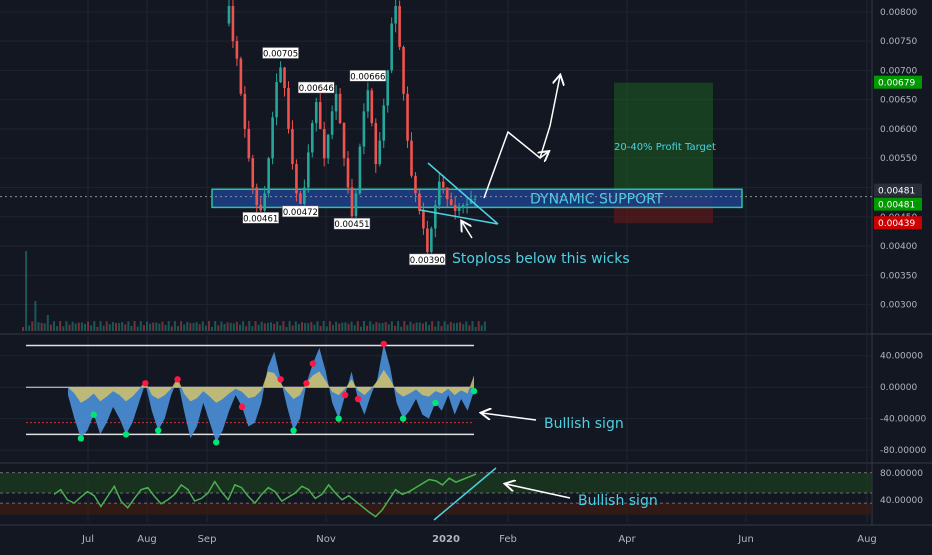 The image size is (932, 555). Describe the element at coordinates (898, 42) in the screenshot. I see `price-tick-label: 0.00750` at that location.